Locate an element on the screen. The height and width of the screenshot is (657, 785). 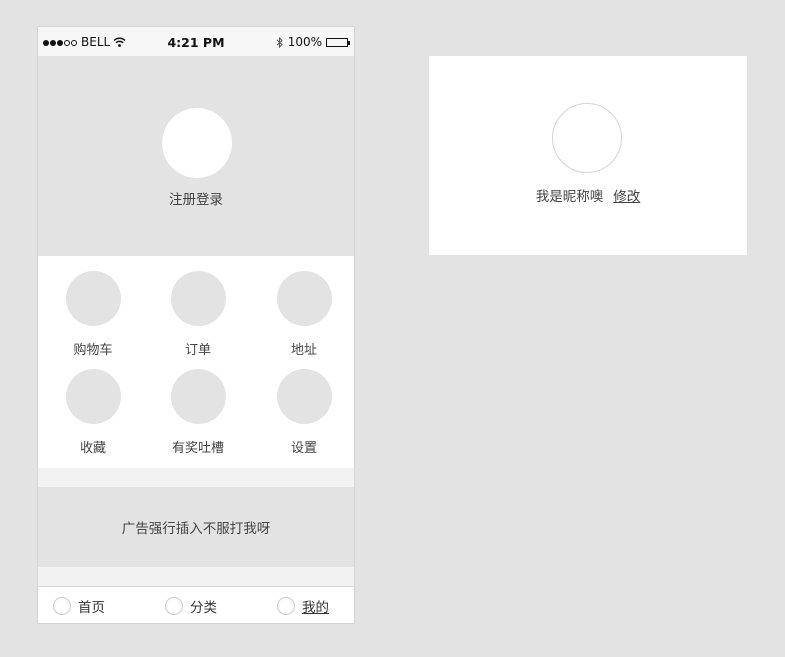
grid-item-settings: 设置 is located at coordinates (304, 412).